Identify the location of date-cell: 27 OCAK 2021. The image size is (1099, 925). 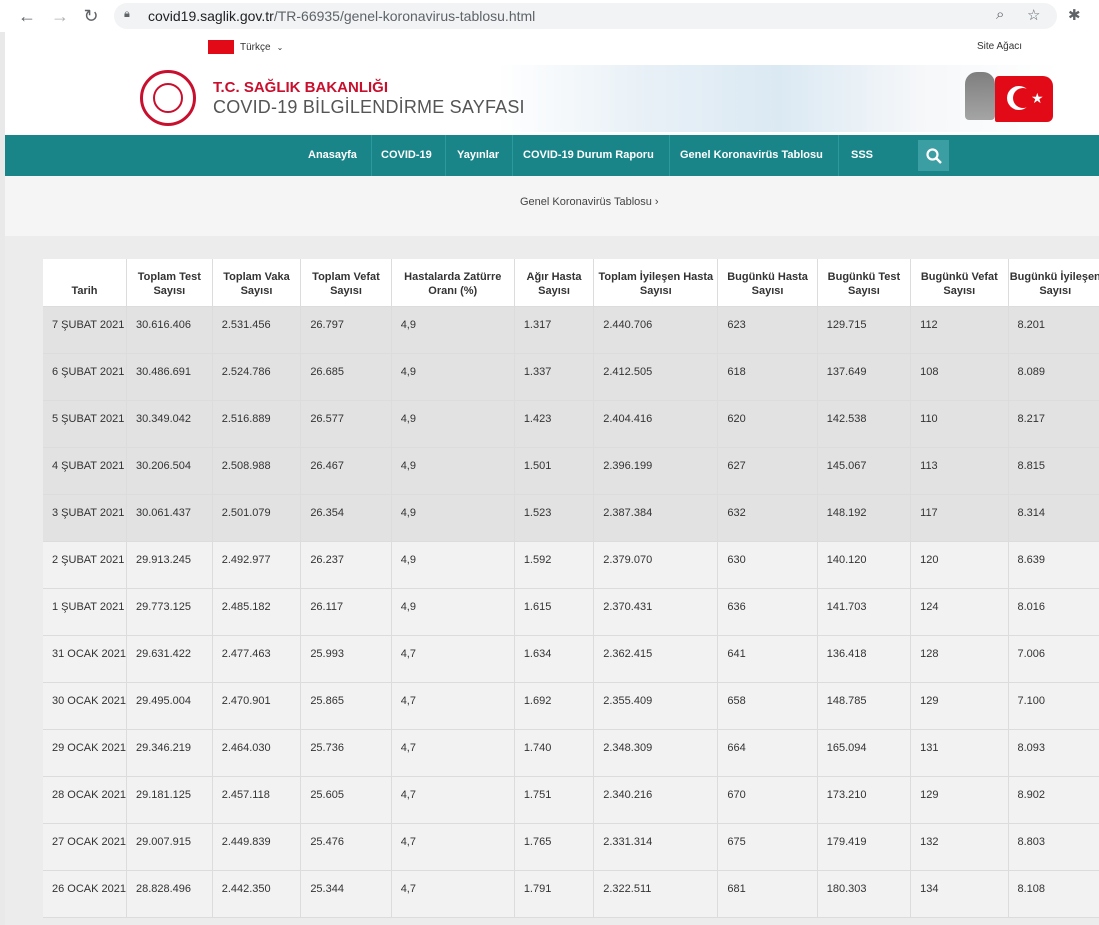
(85, 847).